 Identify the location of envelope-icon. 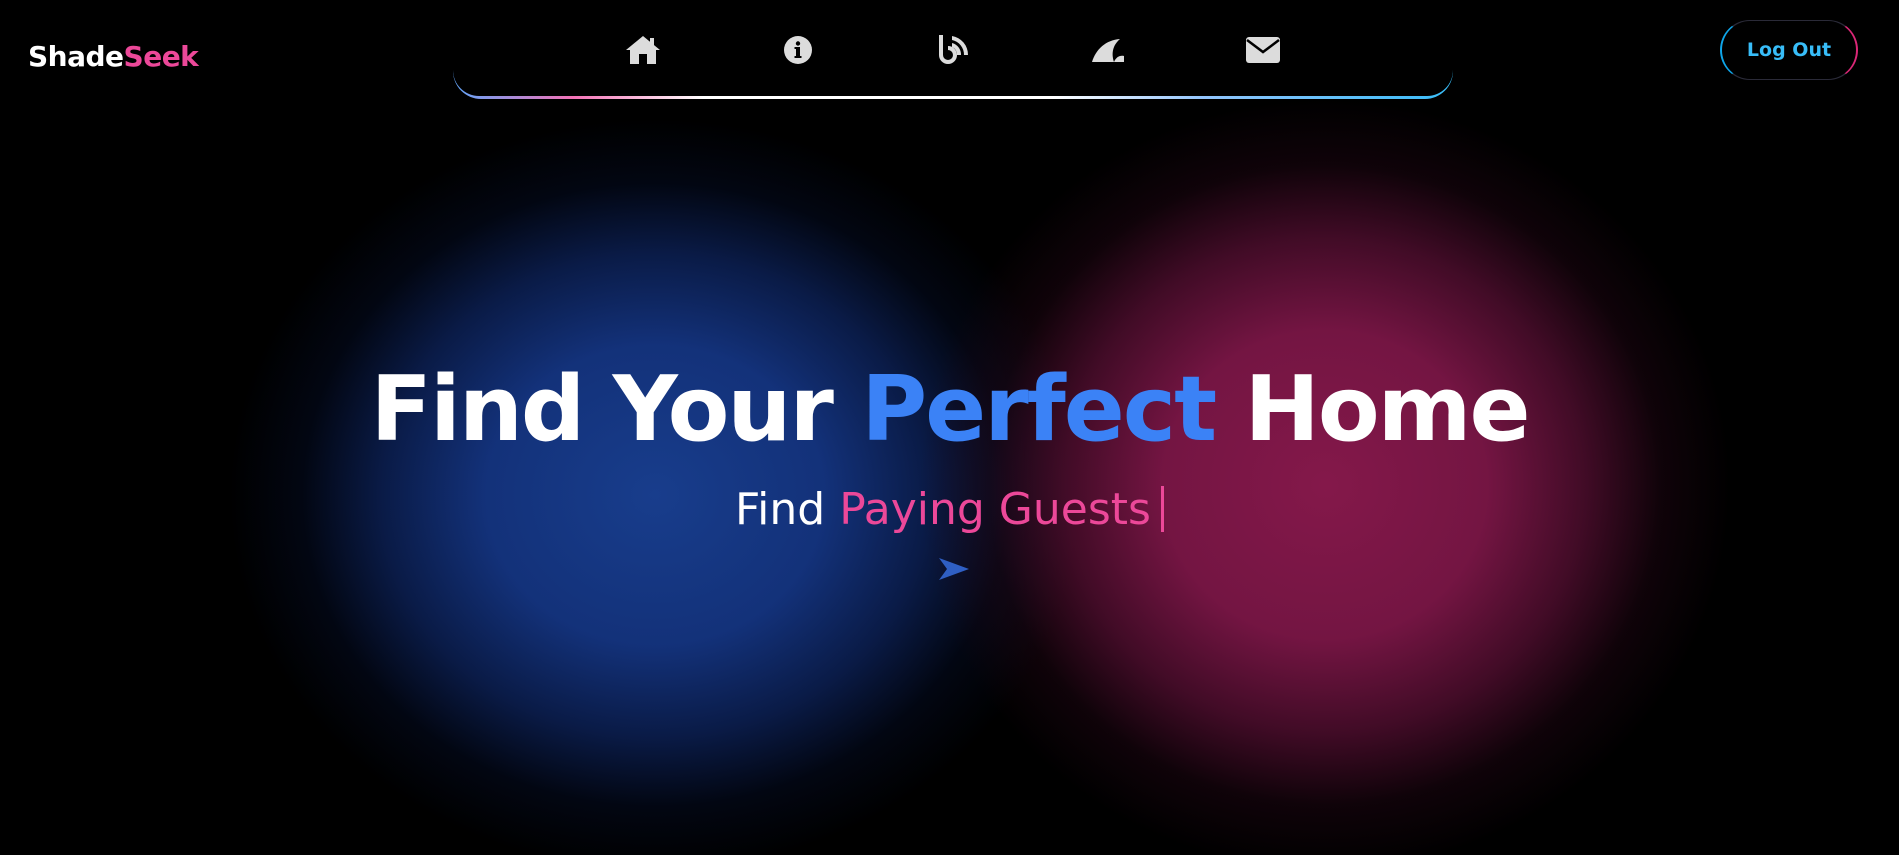
(1263, 50).